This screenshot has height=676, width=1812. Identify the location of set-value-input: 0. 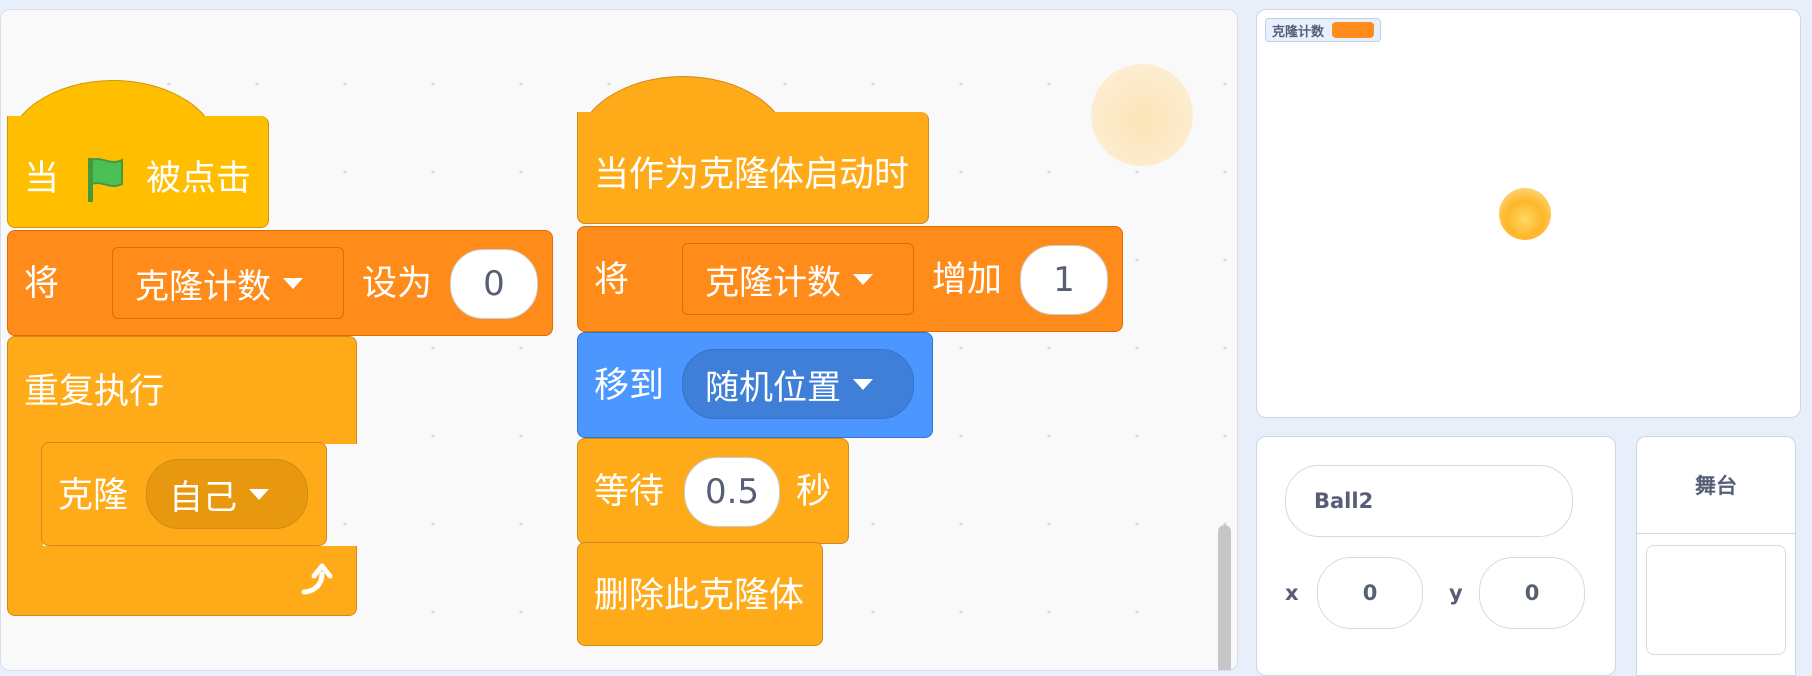
(494, 284).